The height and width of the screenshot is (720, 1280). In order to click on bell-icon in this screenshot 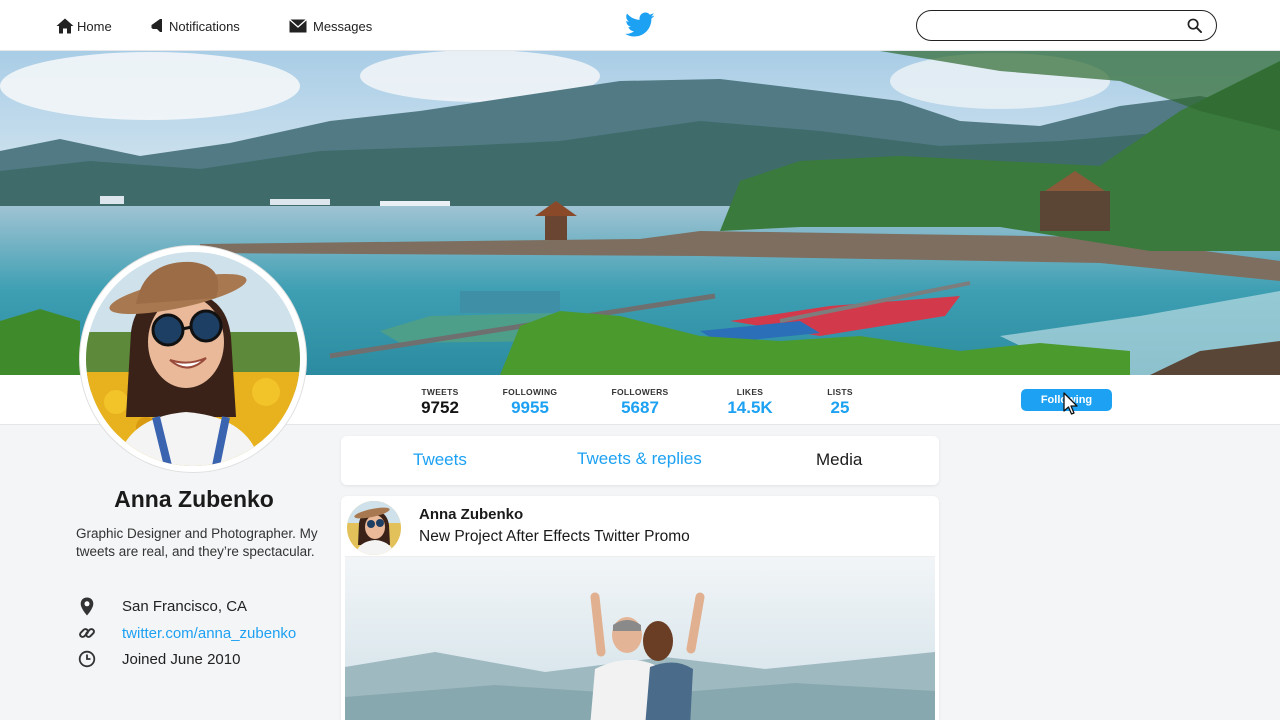, I will do `click(156, 25)`.